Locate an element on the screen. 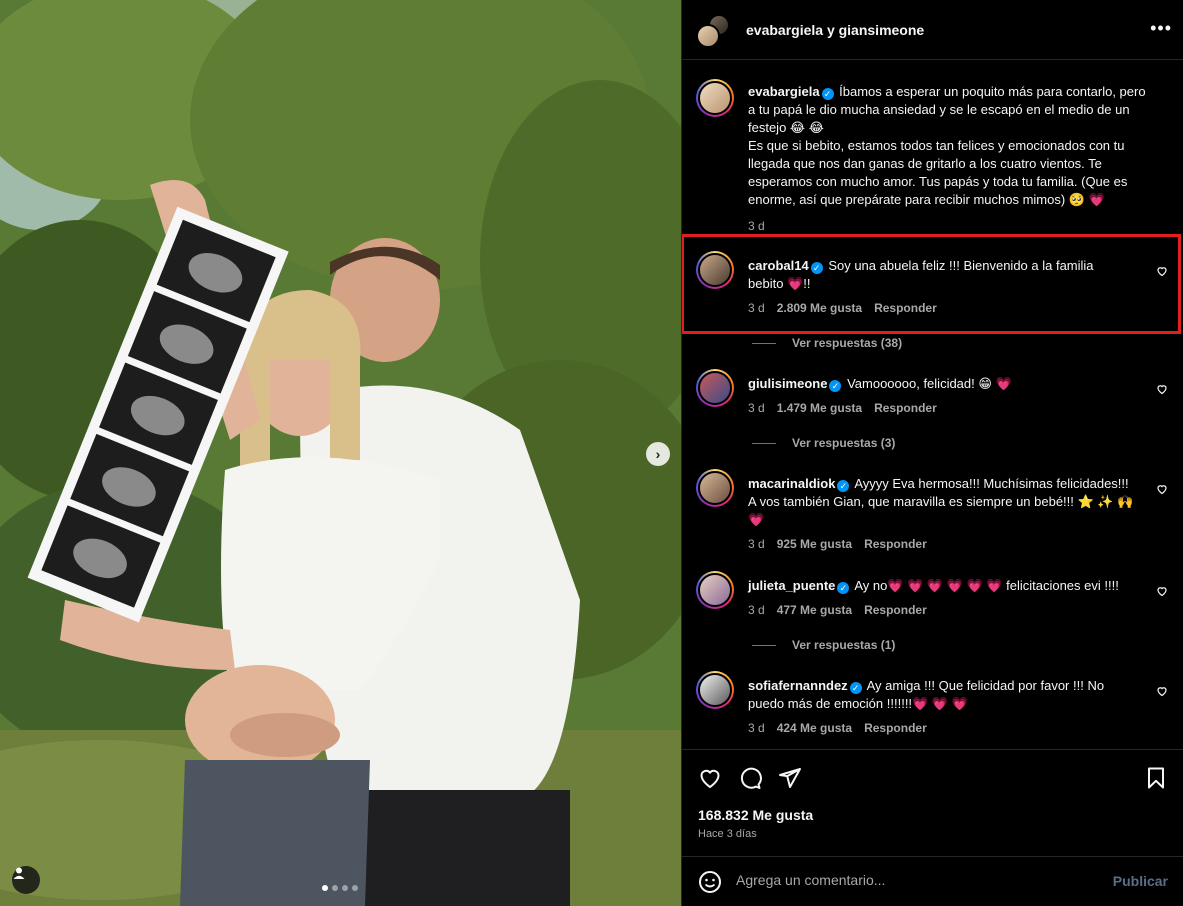 The width and height of the screenshot is (1183, 906). caption-time: 3 d is located at coordinates (756, 226).